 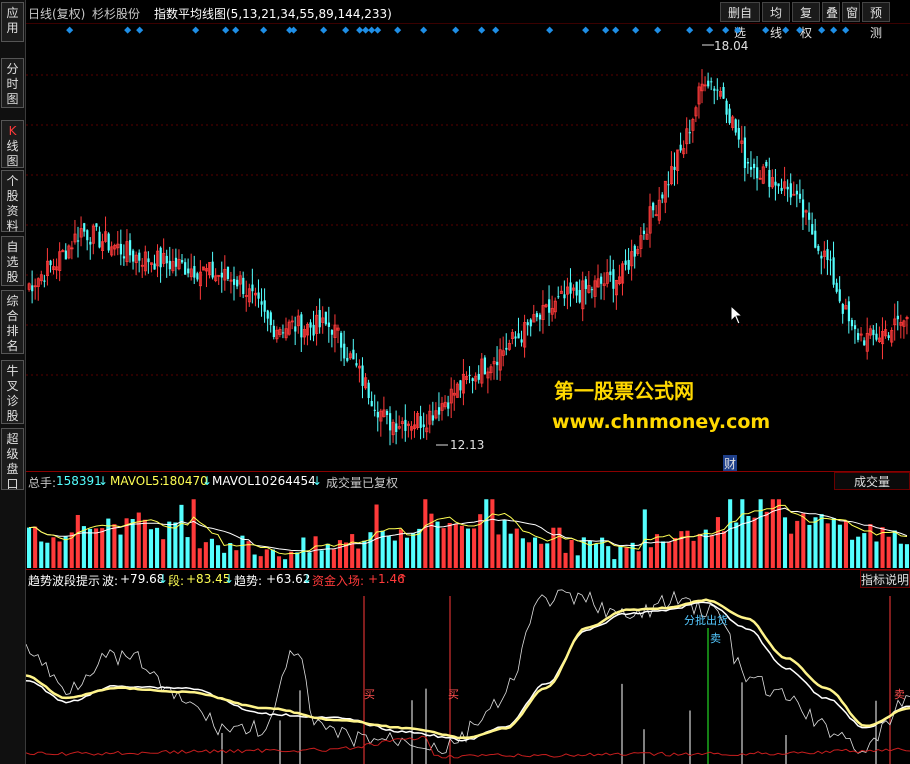 I want to click on indicator-title: 指数平均线图(5,13,21,34,55,89,144,233), so click(x=273, y=13).